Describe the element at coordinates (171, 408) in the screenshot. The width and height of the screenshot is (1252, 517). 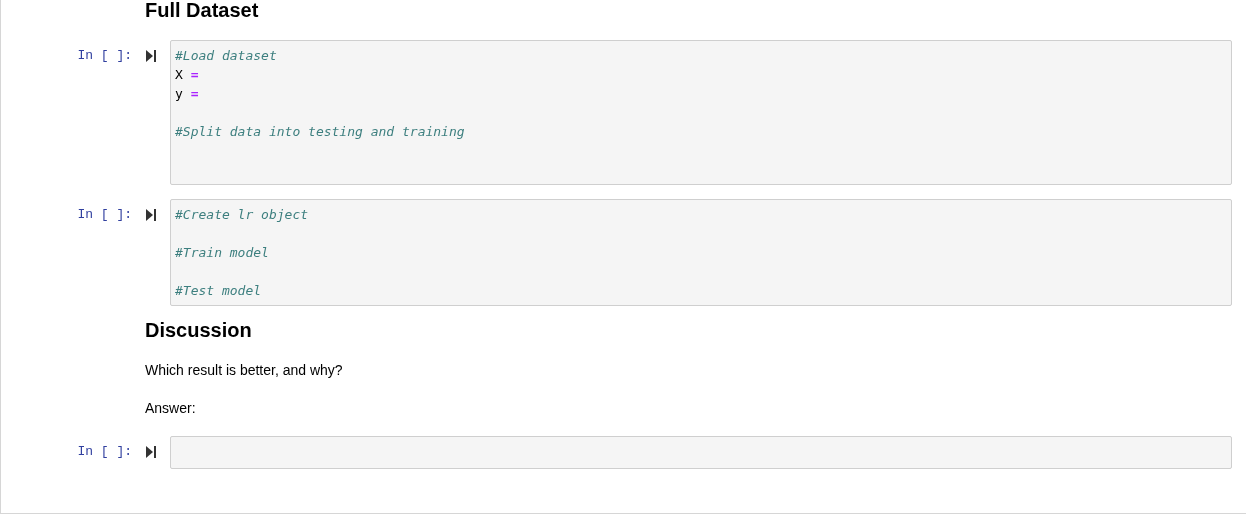
I see `paragraph: Answer:` at that location.